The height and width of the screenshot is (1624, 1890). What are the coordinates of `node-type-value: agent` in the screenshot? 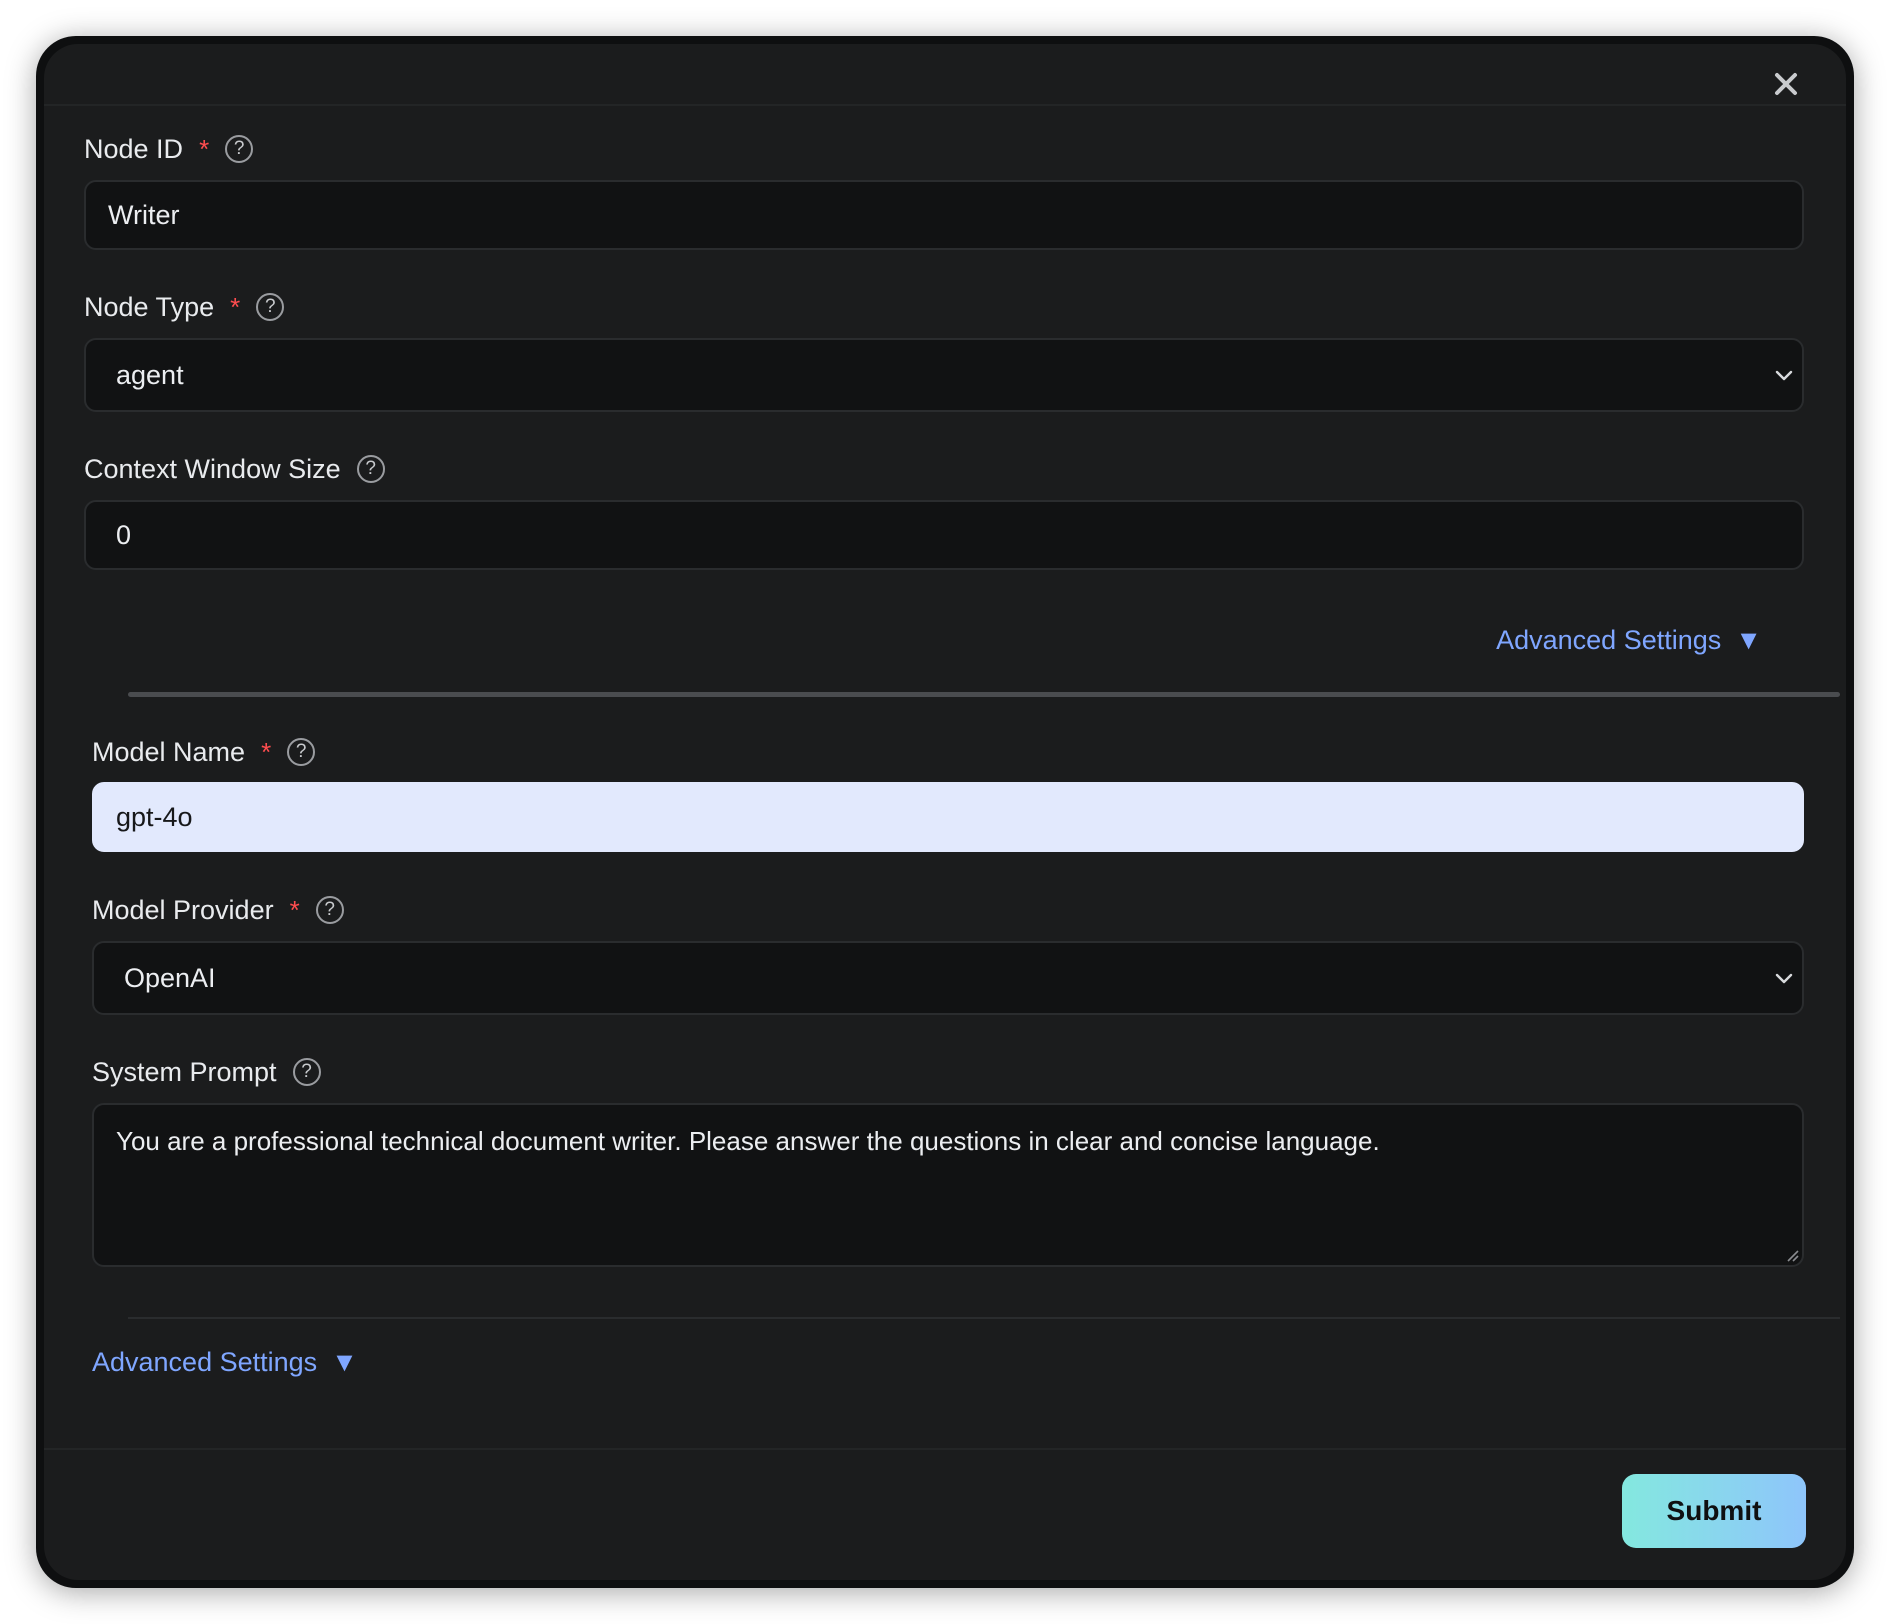 It's located at (150, 374).